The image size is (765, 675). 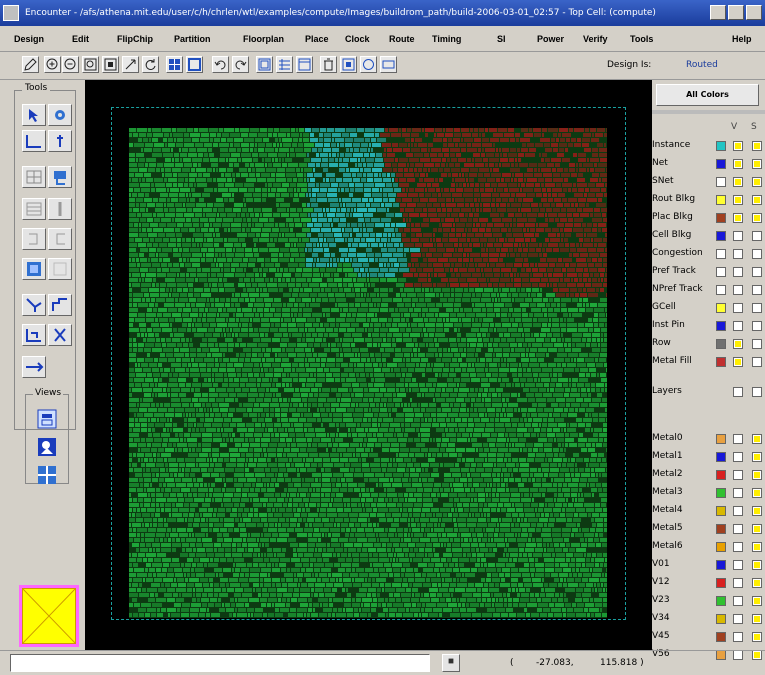 I want to click on menu-clock: Clock, so click(x=357, y=39).